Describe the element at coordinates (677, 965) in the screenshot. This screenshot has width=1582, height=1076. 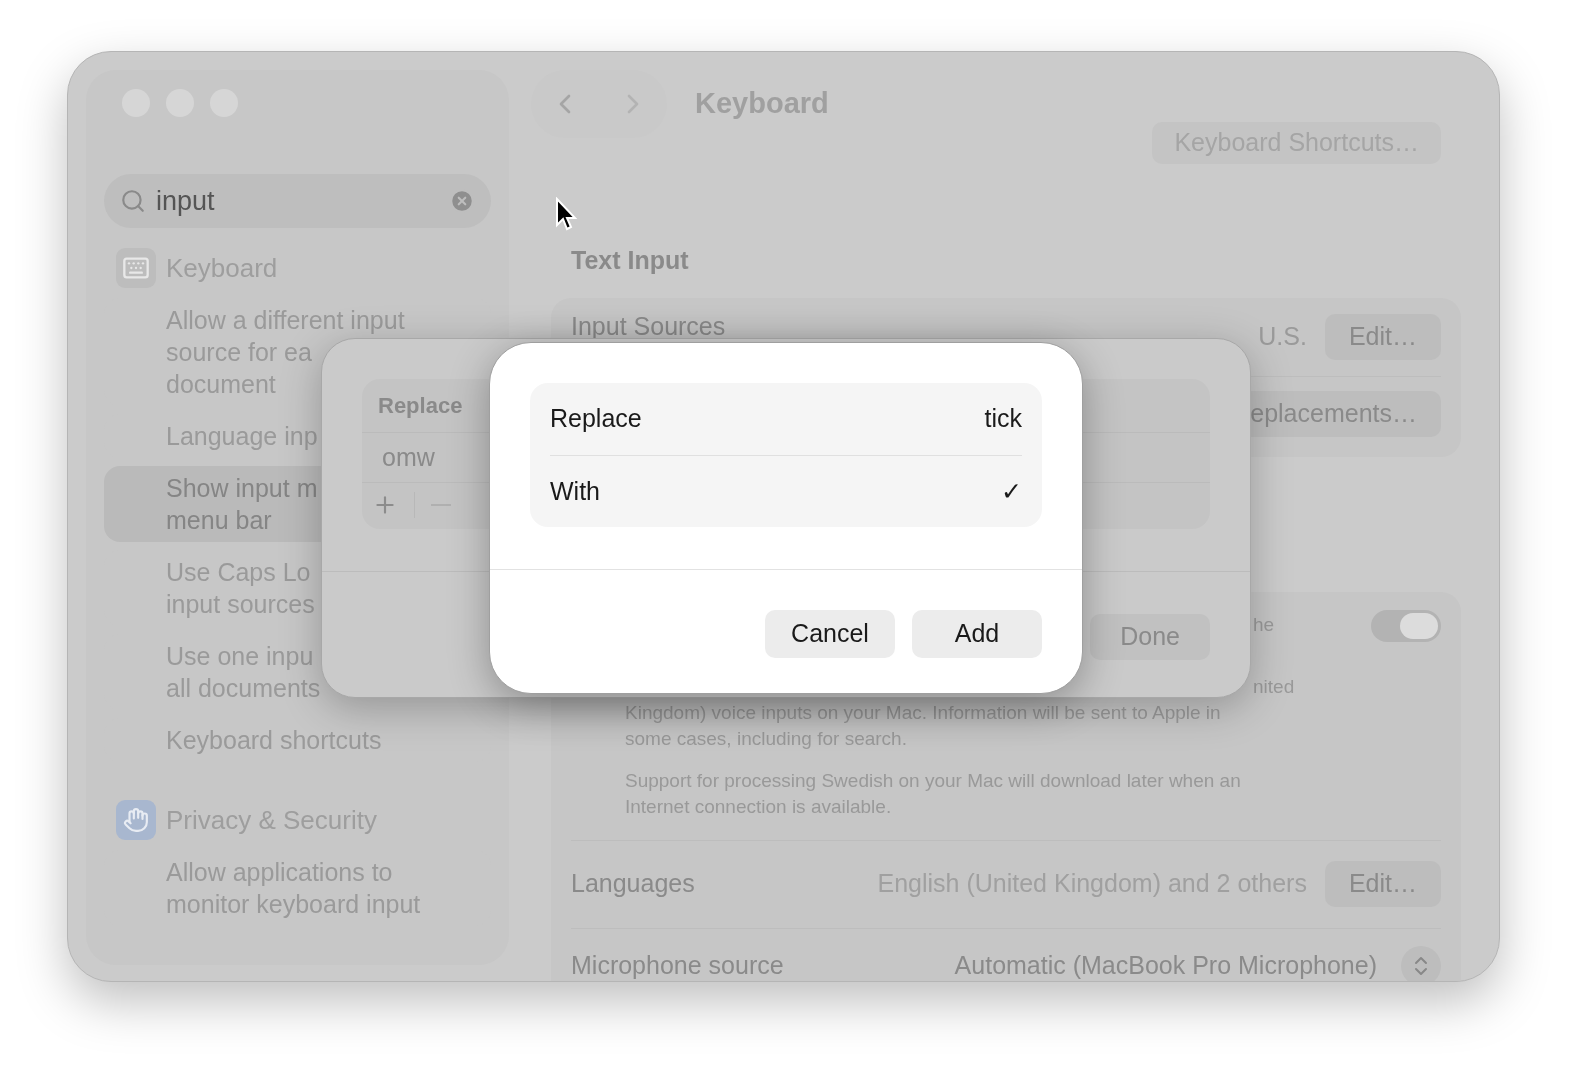
I see `row-label: Microphone source` at that location.